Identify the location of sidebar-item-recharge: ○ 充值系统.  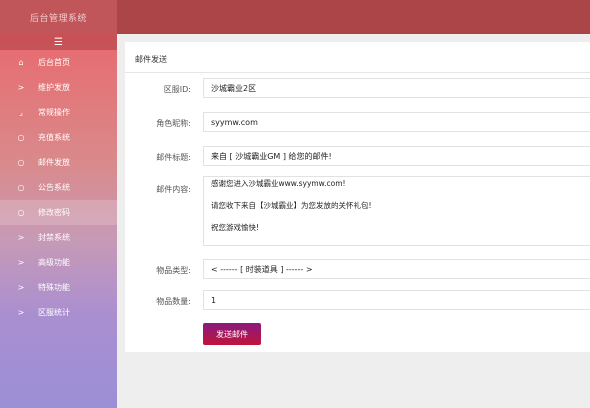
(58, 137).